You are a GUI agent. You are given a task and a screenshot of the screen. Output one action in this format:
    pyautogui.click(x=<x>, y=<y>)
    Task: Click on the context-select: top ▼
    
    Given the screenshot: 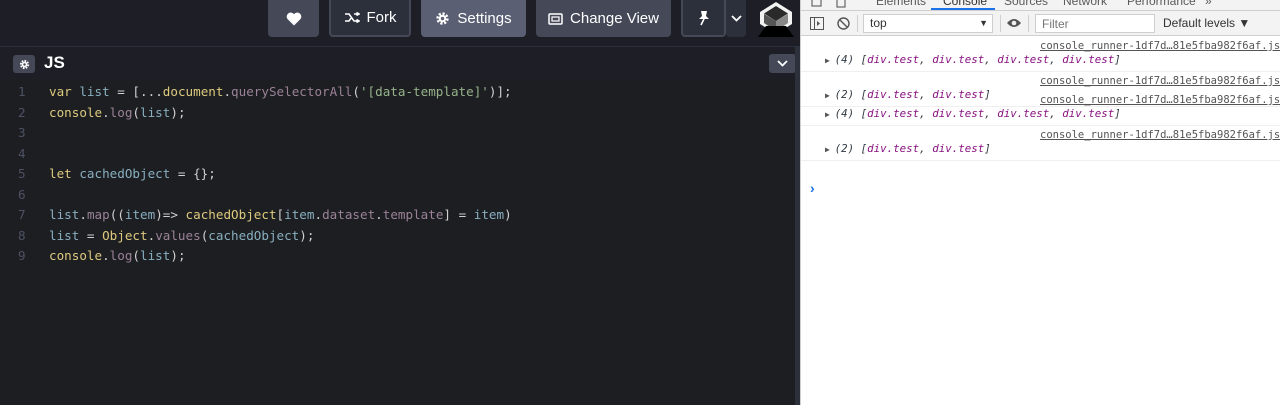 What is the action you would take?
    pyautogui.click(x=928, y=23)
    